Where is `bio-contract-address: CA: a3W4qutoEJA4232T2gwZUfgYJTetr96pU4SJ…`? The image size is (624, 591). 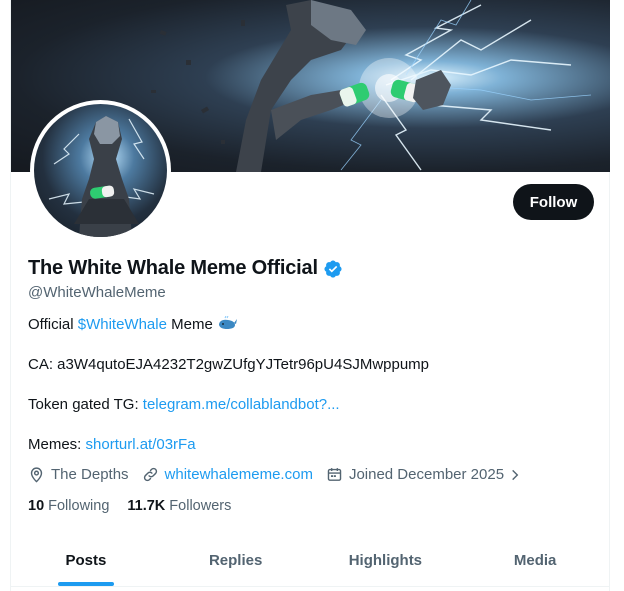 bio-contract-address: CA: a3W4qutoEJA4232T2gwZUfgYJTetr96pU4SJ… is located at coordinates (229, 364).